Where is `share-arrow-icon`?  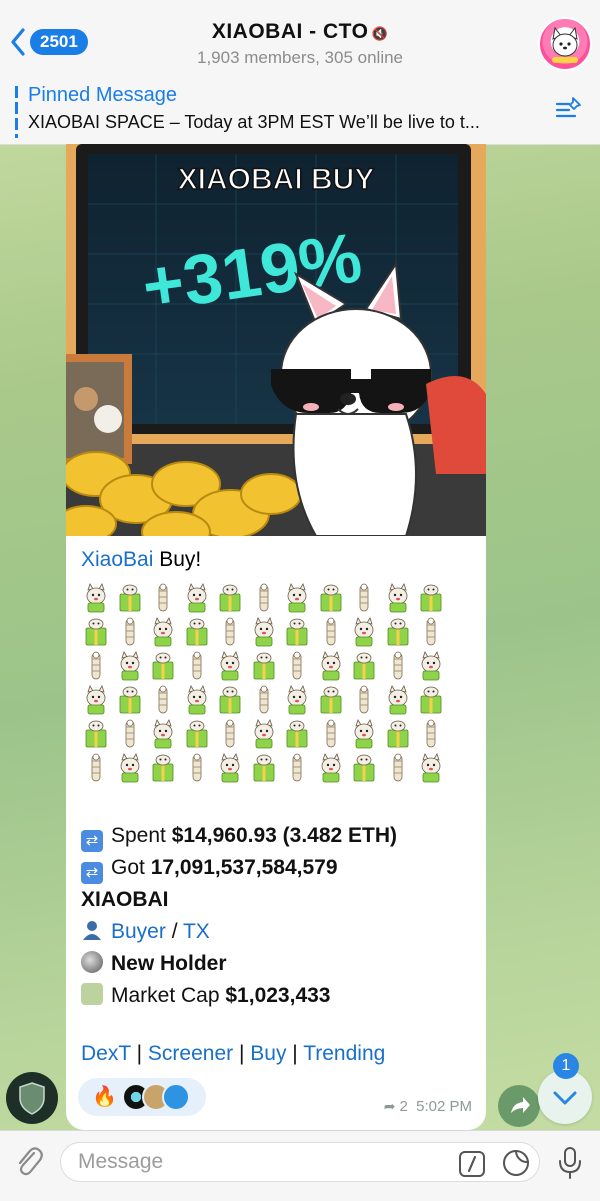
share-arrow-icon is located at coordinates (520, 1105).